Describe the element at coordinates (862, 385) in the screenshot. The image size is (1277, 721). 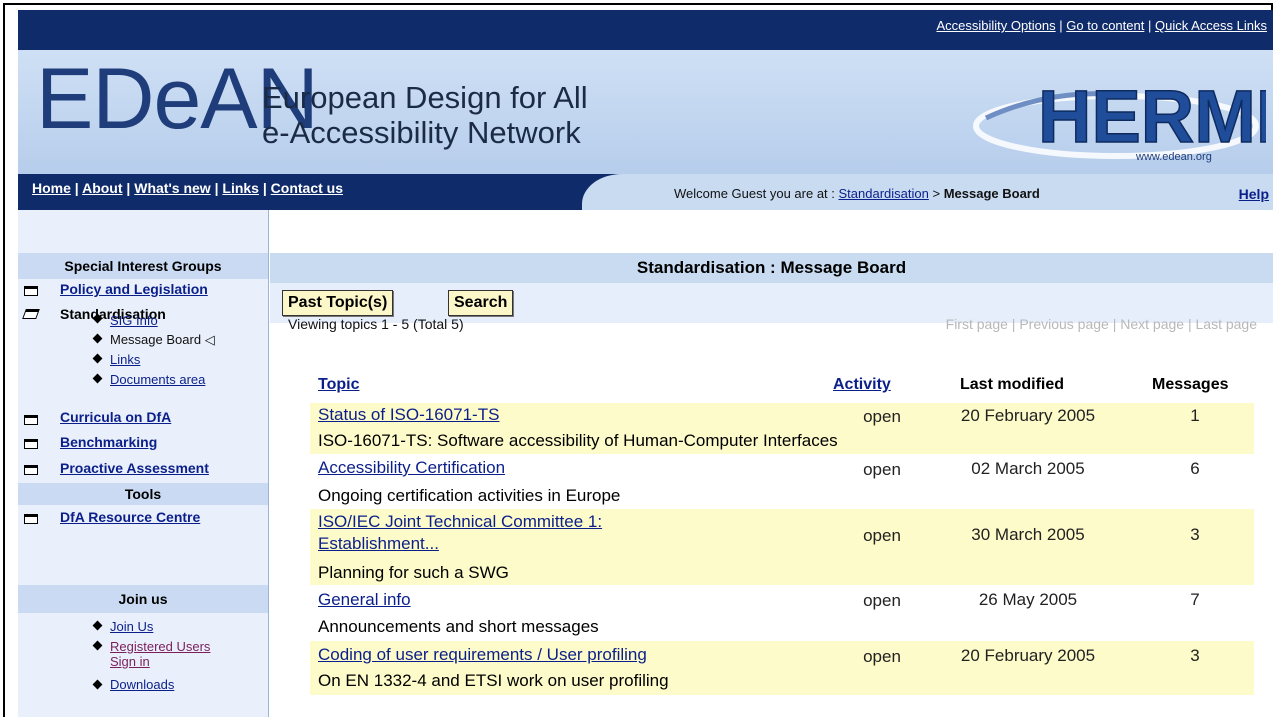
I see `activity-column-header: Activity` at that location.